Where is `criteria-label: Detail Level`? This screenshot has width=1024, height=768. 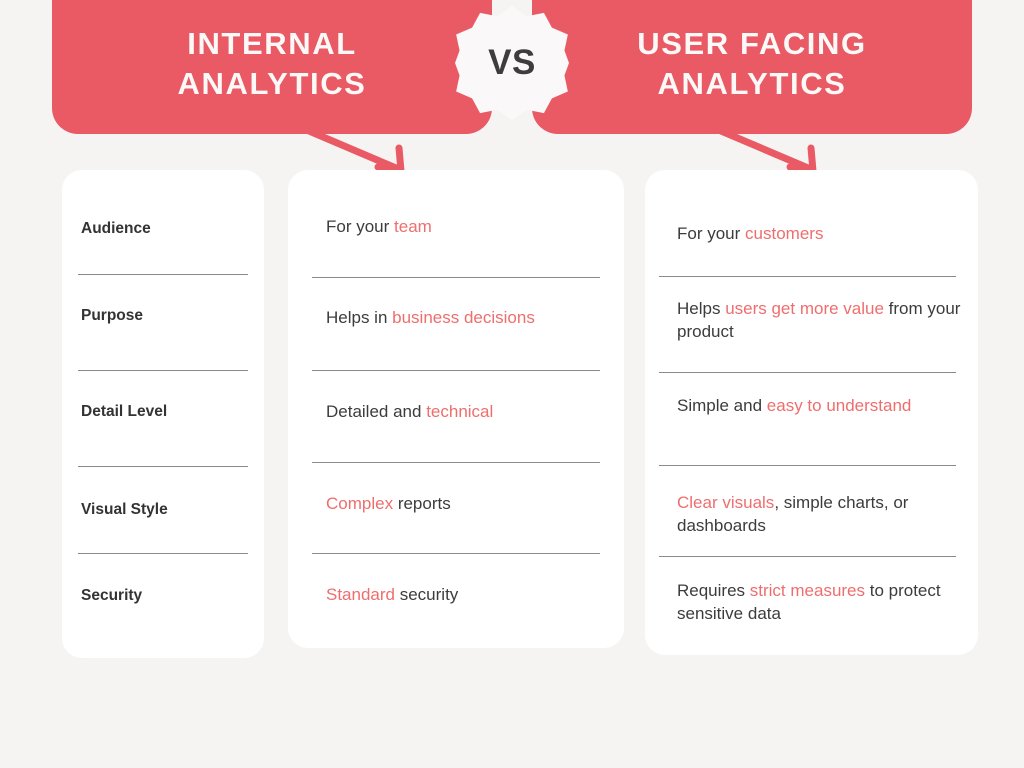 criteria-label: Detail Level is located at coordinates (124, 411).